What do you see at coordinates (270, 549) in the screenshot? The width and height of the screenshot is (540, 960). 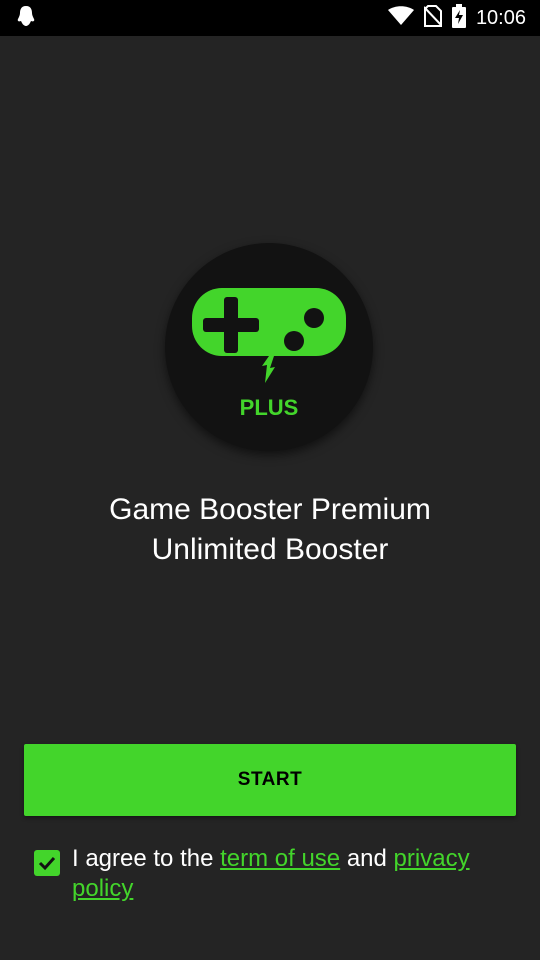 I see `app-title-line2: Unlimited Booster` at bounding box center [270, 549].